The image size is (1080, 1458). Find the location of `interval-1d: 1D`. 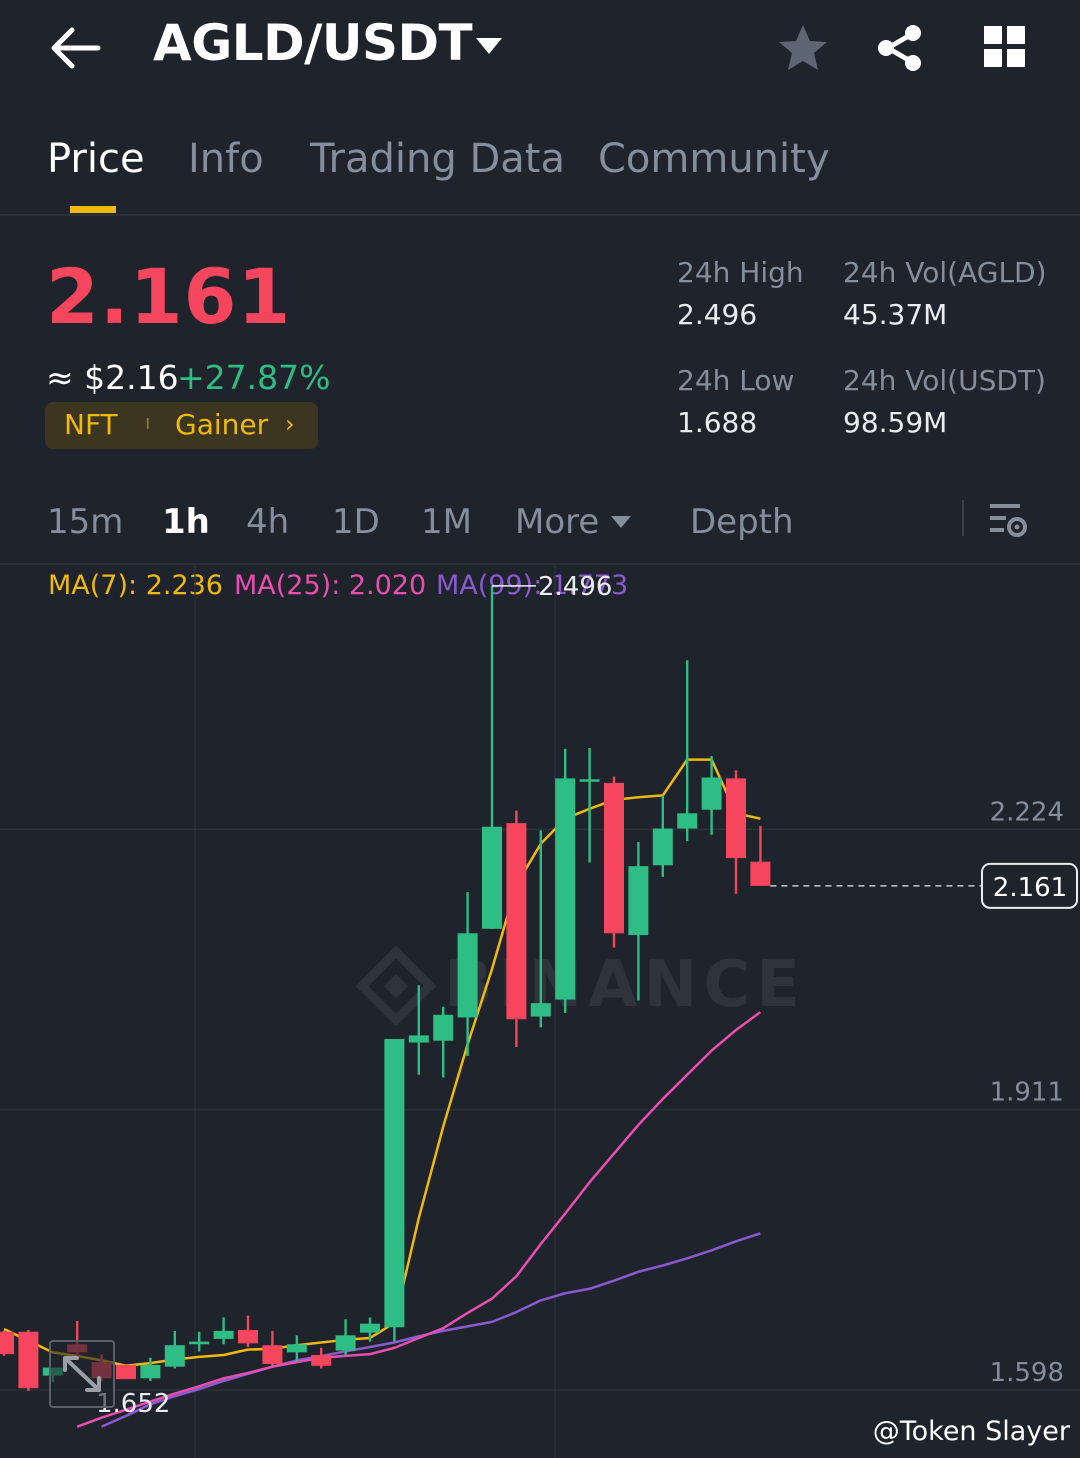

interval-1d: 1D is located at coordinates (356, 522).